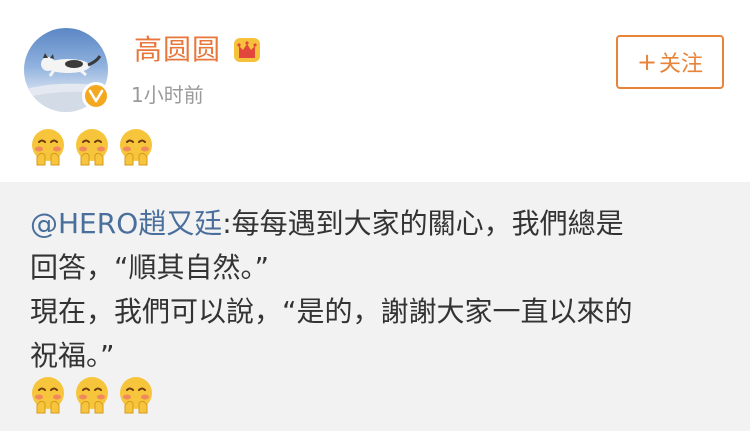 Image resolution: width=750 pixels, height=431 pixels. What do you see at coordinates (72, 355) in the screenshot?
I see `repost-line-4: 祝福。”` at bounding box center [72, 355].